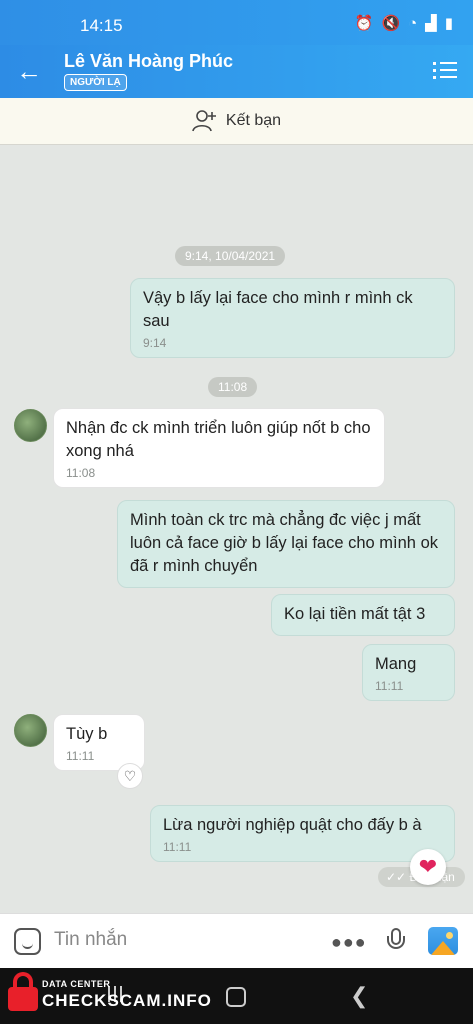  Describe the element at coordinates (364, 23) in the screenshot. I see `alarm-icon: ⏰` at that location.